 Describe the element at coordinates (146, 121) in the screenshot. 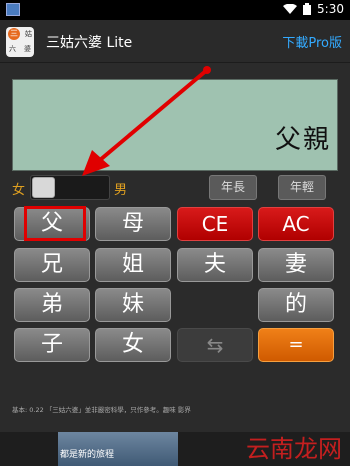

I see `annotation-arrow` at that location.